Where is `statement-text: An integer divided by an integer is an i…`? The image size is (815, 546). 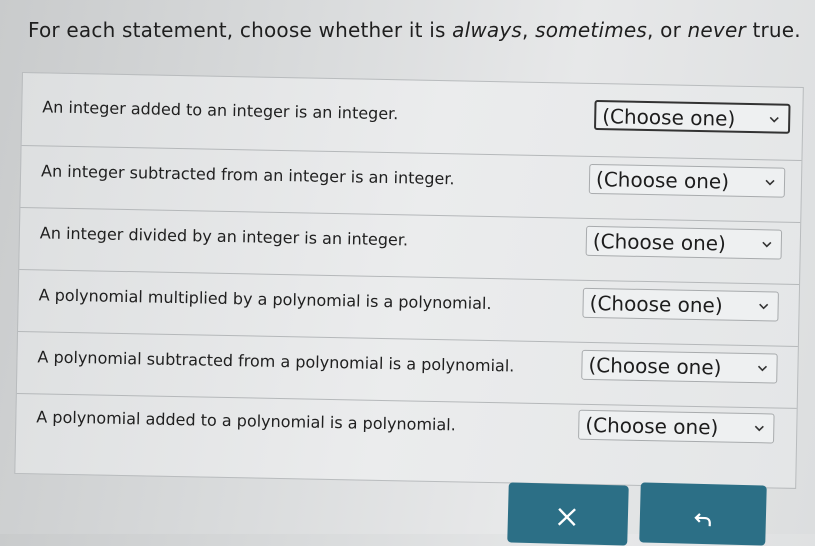
statement-text: An integer divided by an integer is an i… is located at coordinates (224, 236).